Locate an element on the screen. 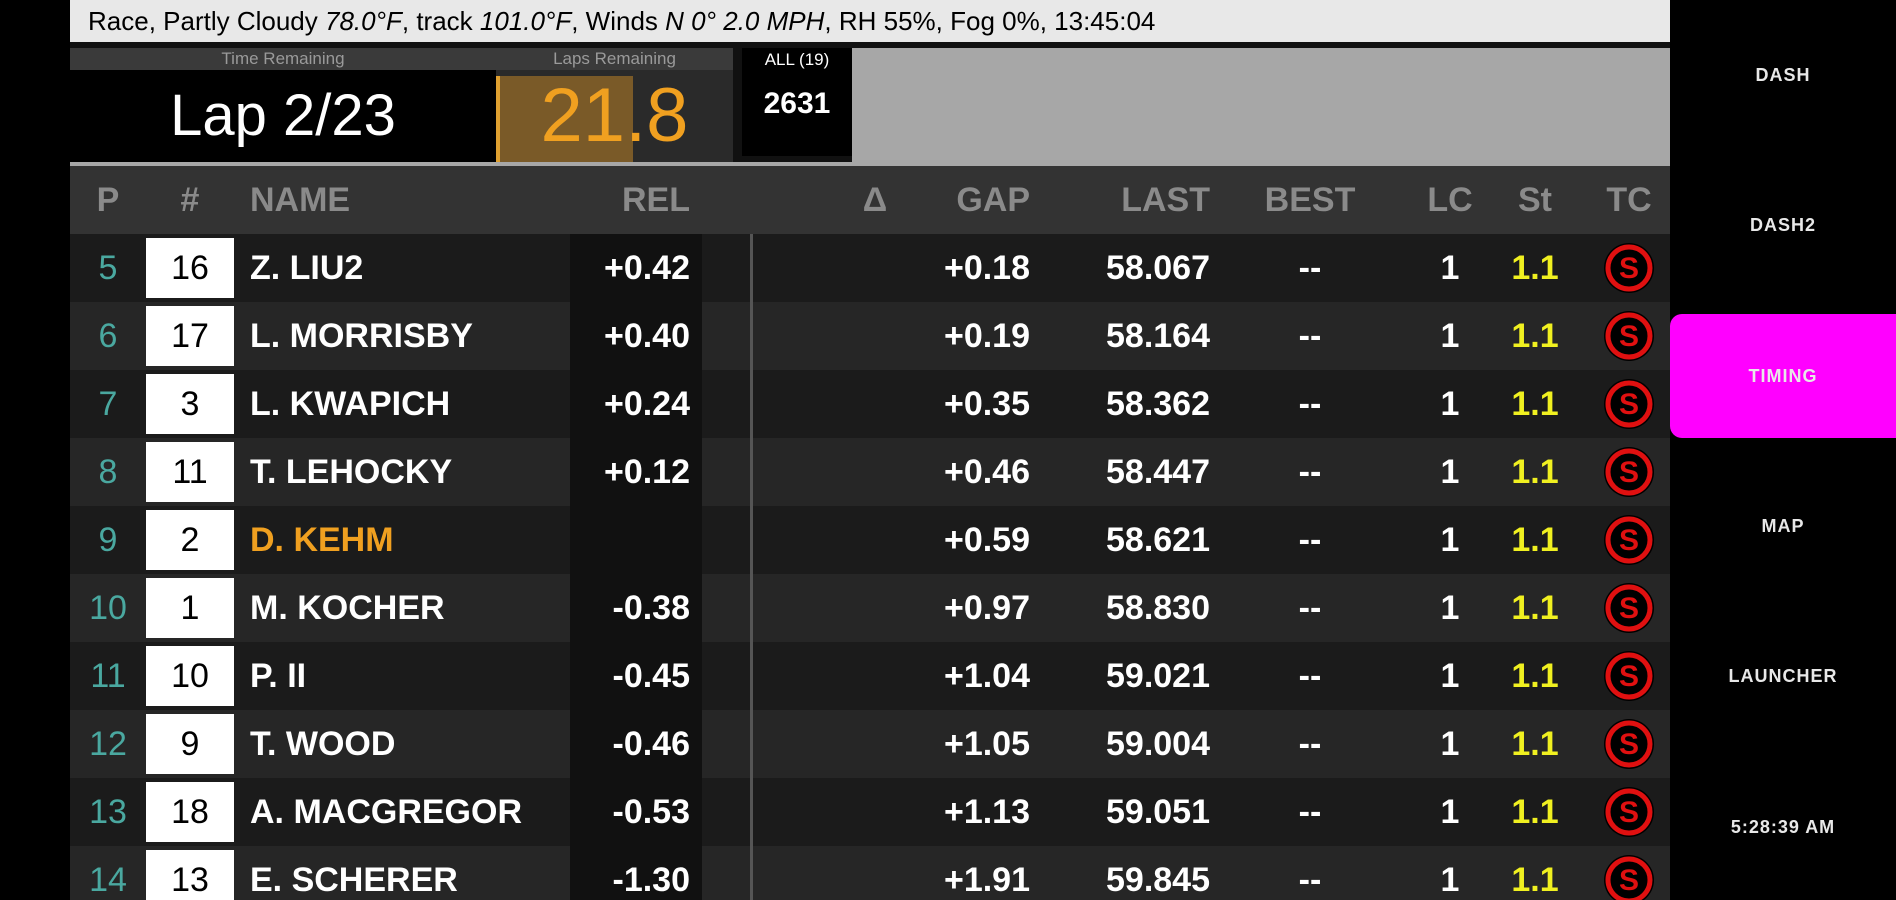 The height and width of the screenshot is (900, 1896). table-row: 12 9 T. WOOD -0.46 +1.05 59.004 -- 1 1.1 S is located at coordinates (870, 744).